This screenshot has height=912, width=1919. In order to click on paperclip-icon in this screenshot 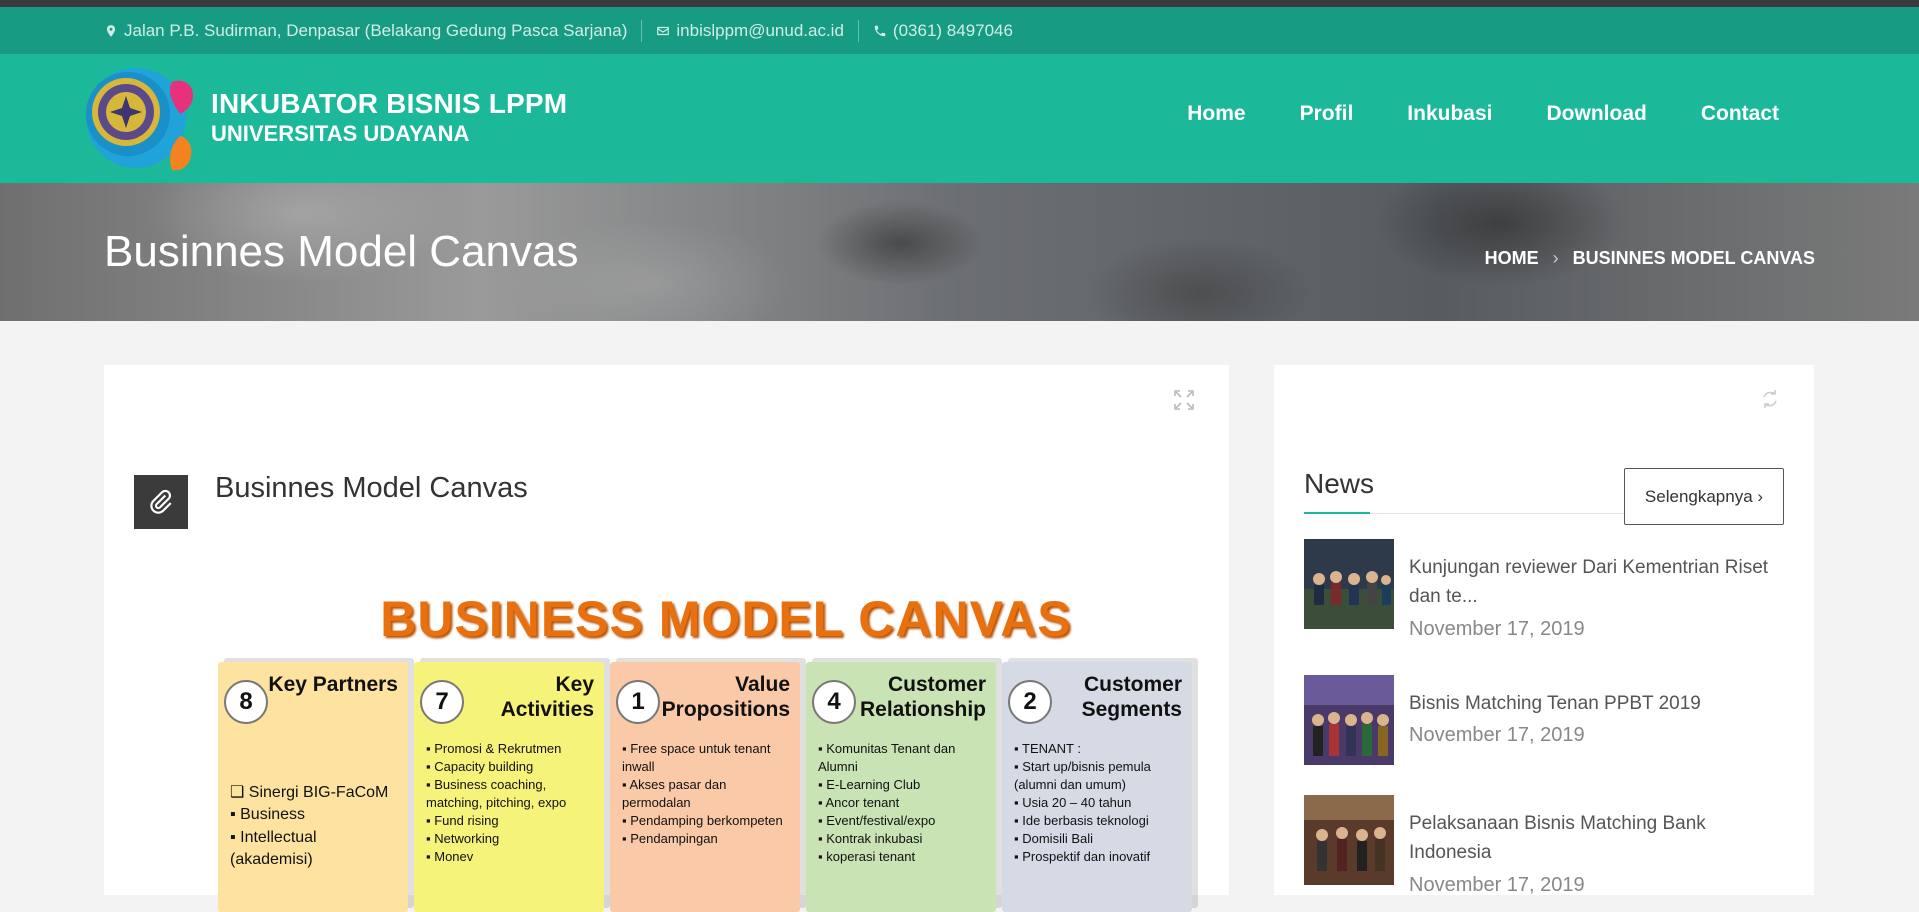, I will do `click(161, 501)`.